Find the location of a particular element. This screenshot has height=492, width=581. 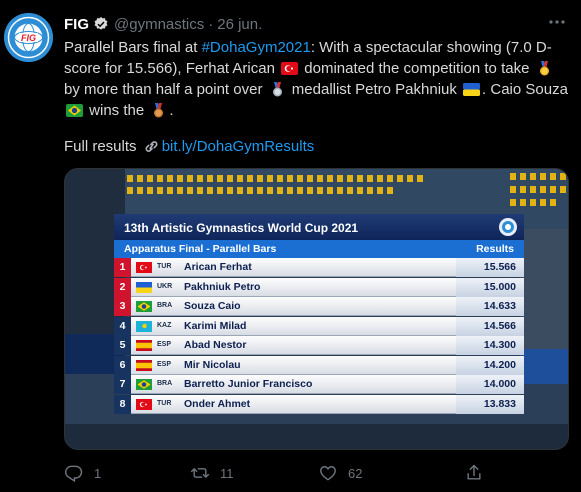

like-count: 62 is located at coordinates (355, 473).